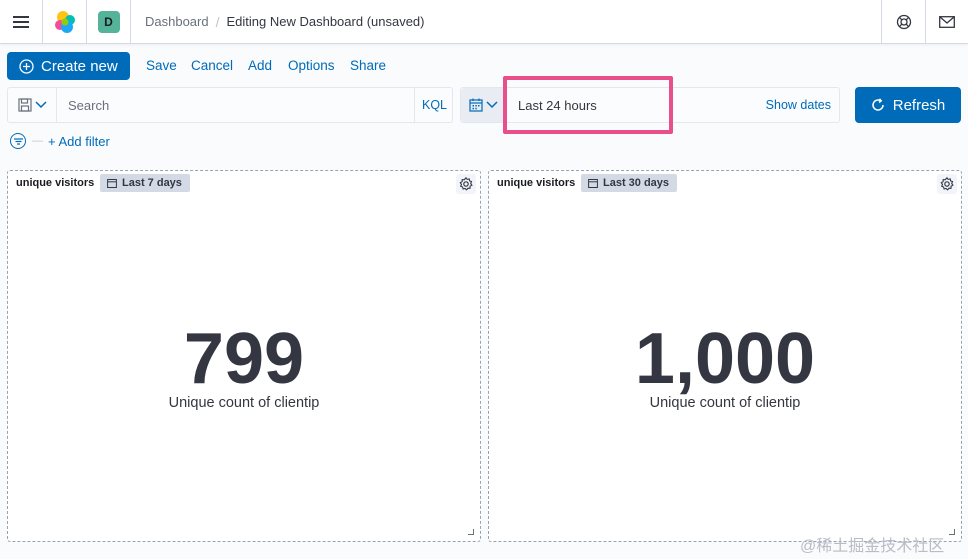 This screenshot has height=559, width=968. I want to click on space-avatar: D, so click(108, 21).